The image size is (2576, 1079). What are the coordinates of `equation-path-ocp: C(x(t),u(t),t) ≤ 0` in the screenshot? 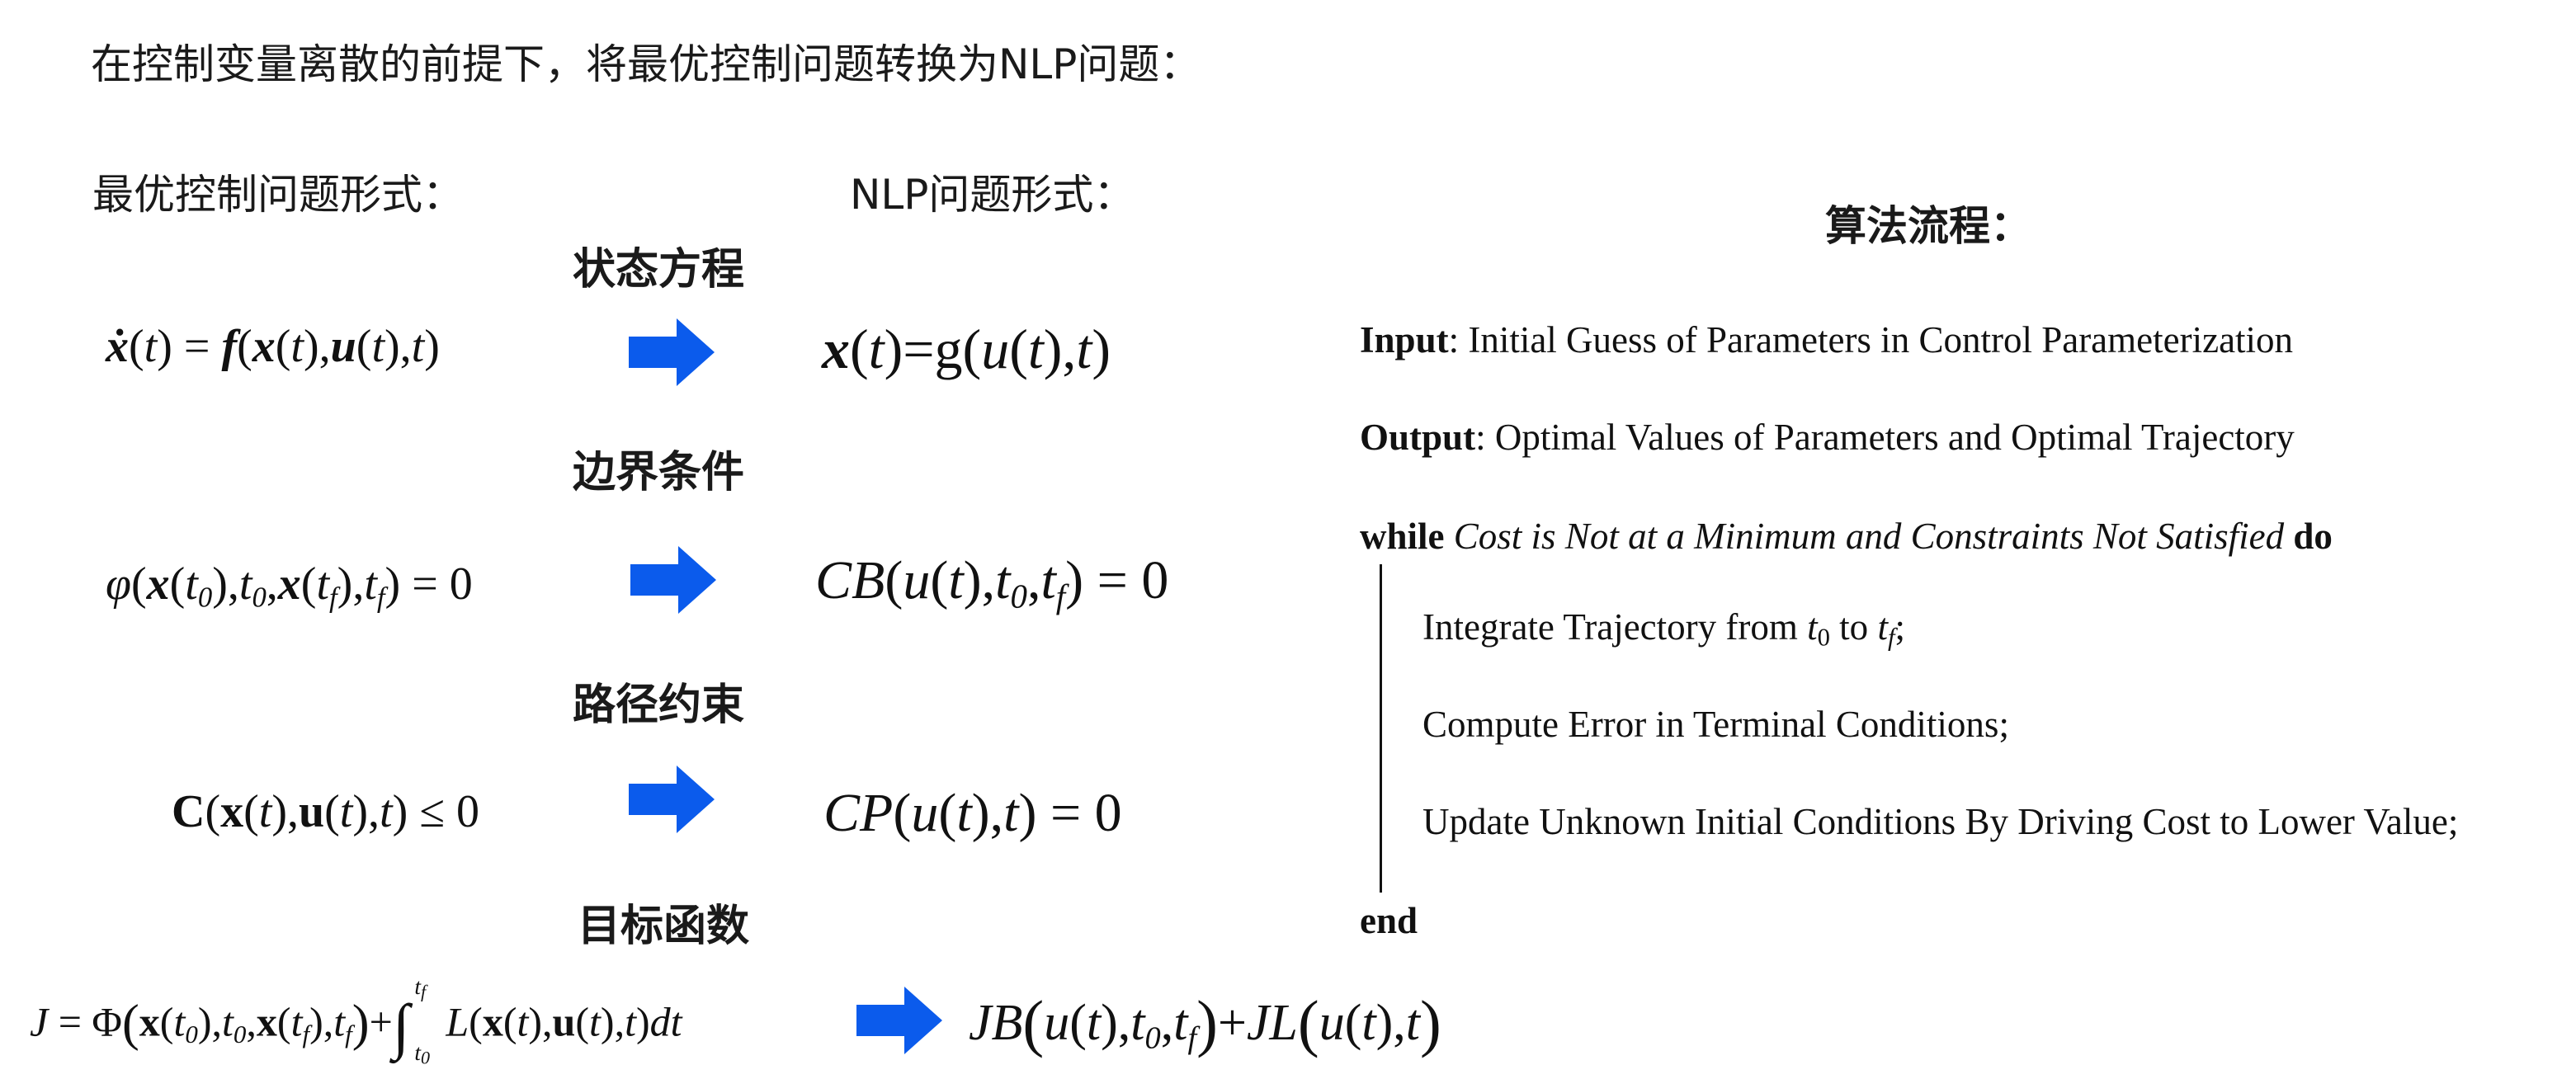 It's located at (325, 811).